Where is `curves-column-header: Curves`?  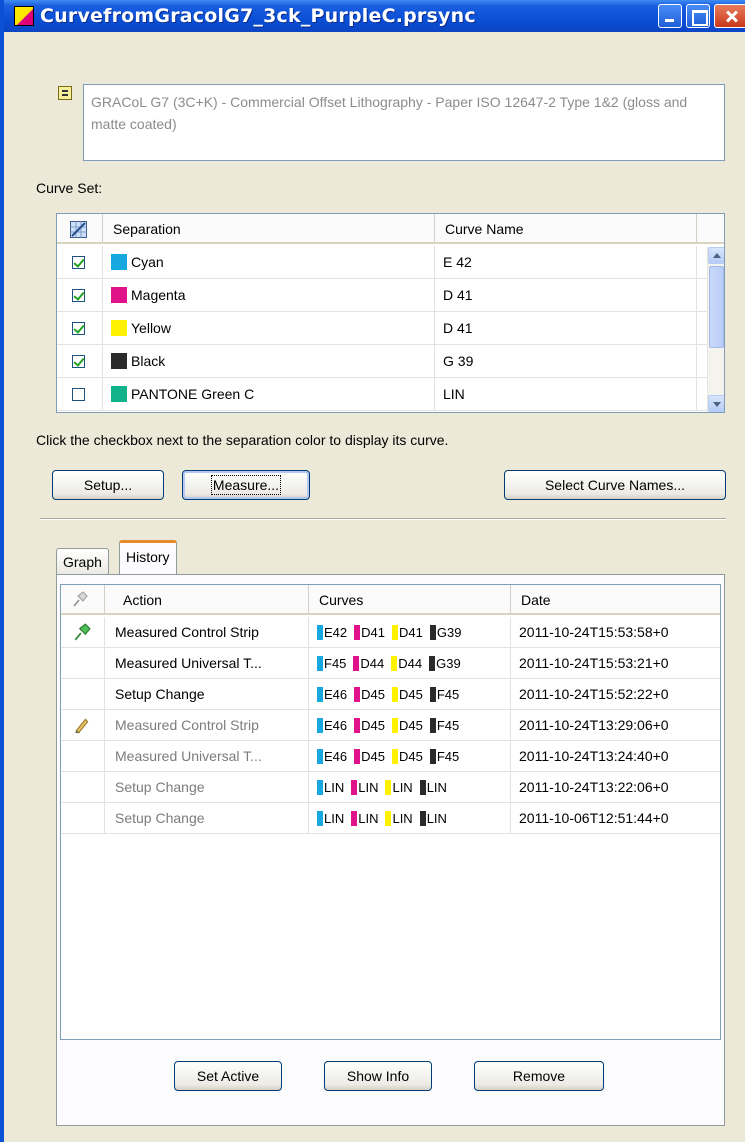 curves-column-header: Curves is located at coordinates (410, 600).